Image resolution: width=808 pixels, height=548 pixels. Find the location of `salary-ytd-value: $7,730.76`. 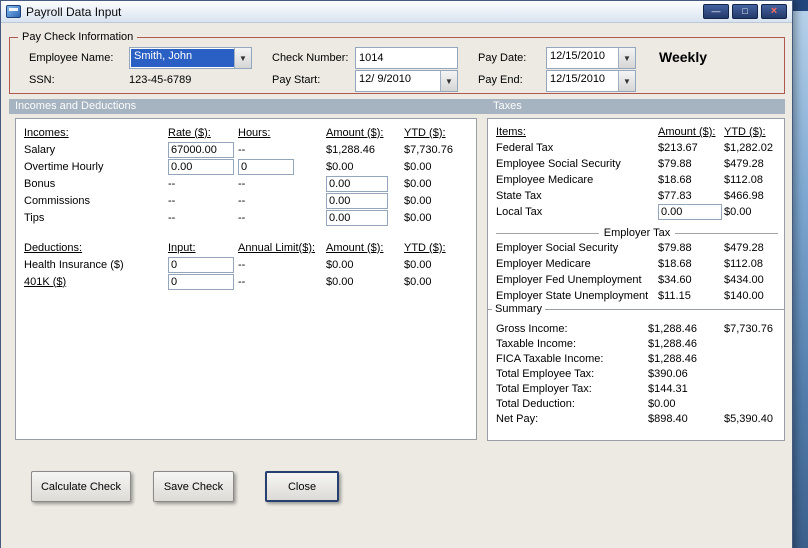

salary-ytd-value: $7,730.76 is located at coordinates (428, 149).